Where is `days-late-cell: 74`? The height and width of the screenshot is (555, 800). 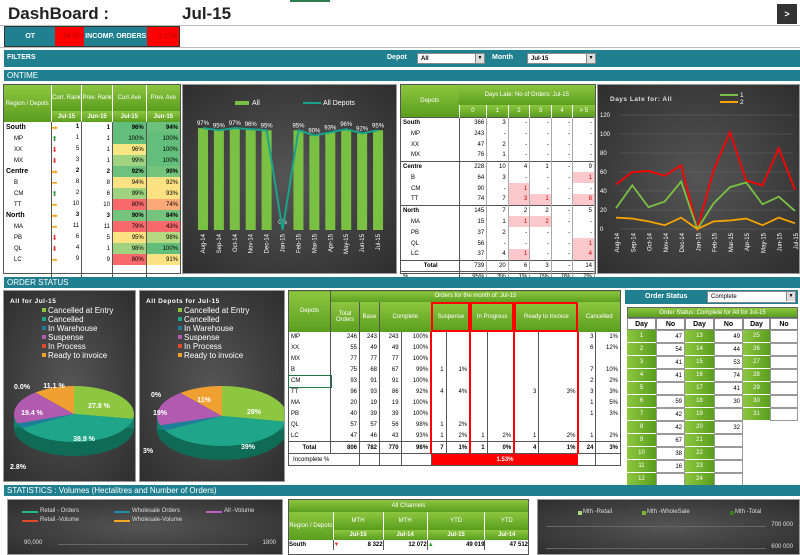
days-late-cell: 74 is located at coordinates (473, 199).